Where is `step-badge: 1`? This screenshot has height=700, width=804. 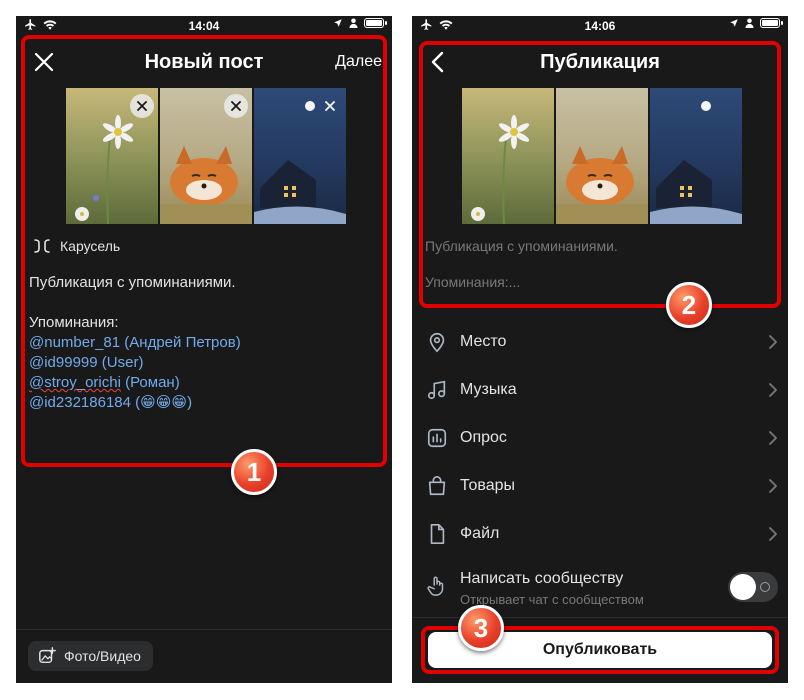 step-badge: 1 is located at coordinates (254, 472).